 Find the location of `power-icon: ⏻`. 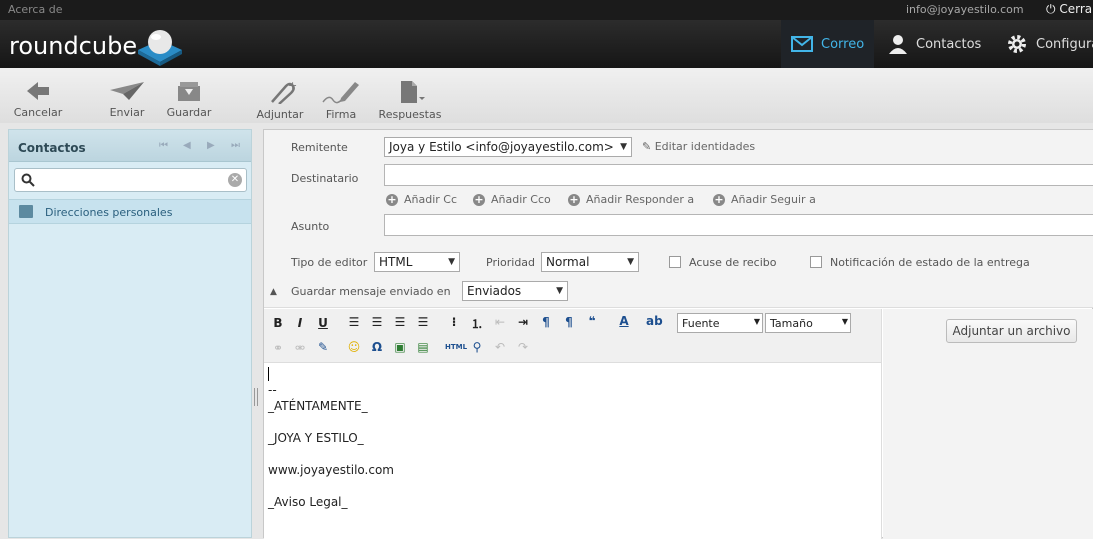

power-icon: ⏻ is located at coordinates (1051, 9).